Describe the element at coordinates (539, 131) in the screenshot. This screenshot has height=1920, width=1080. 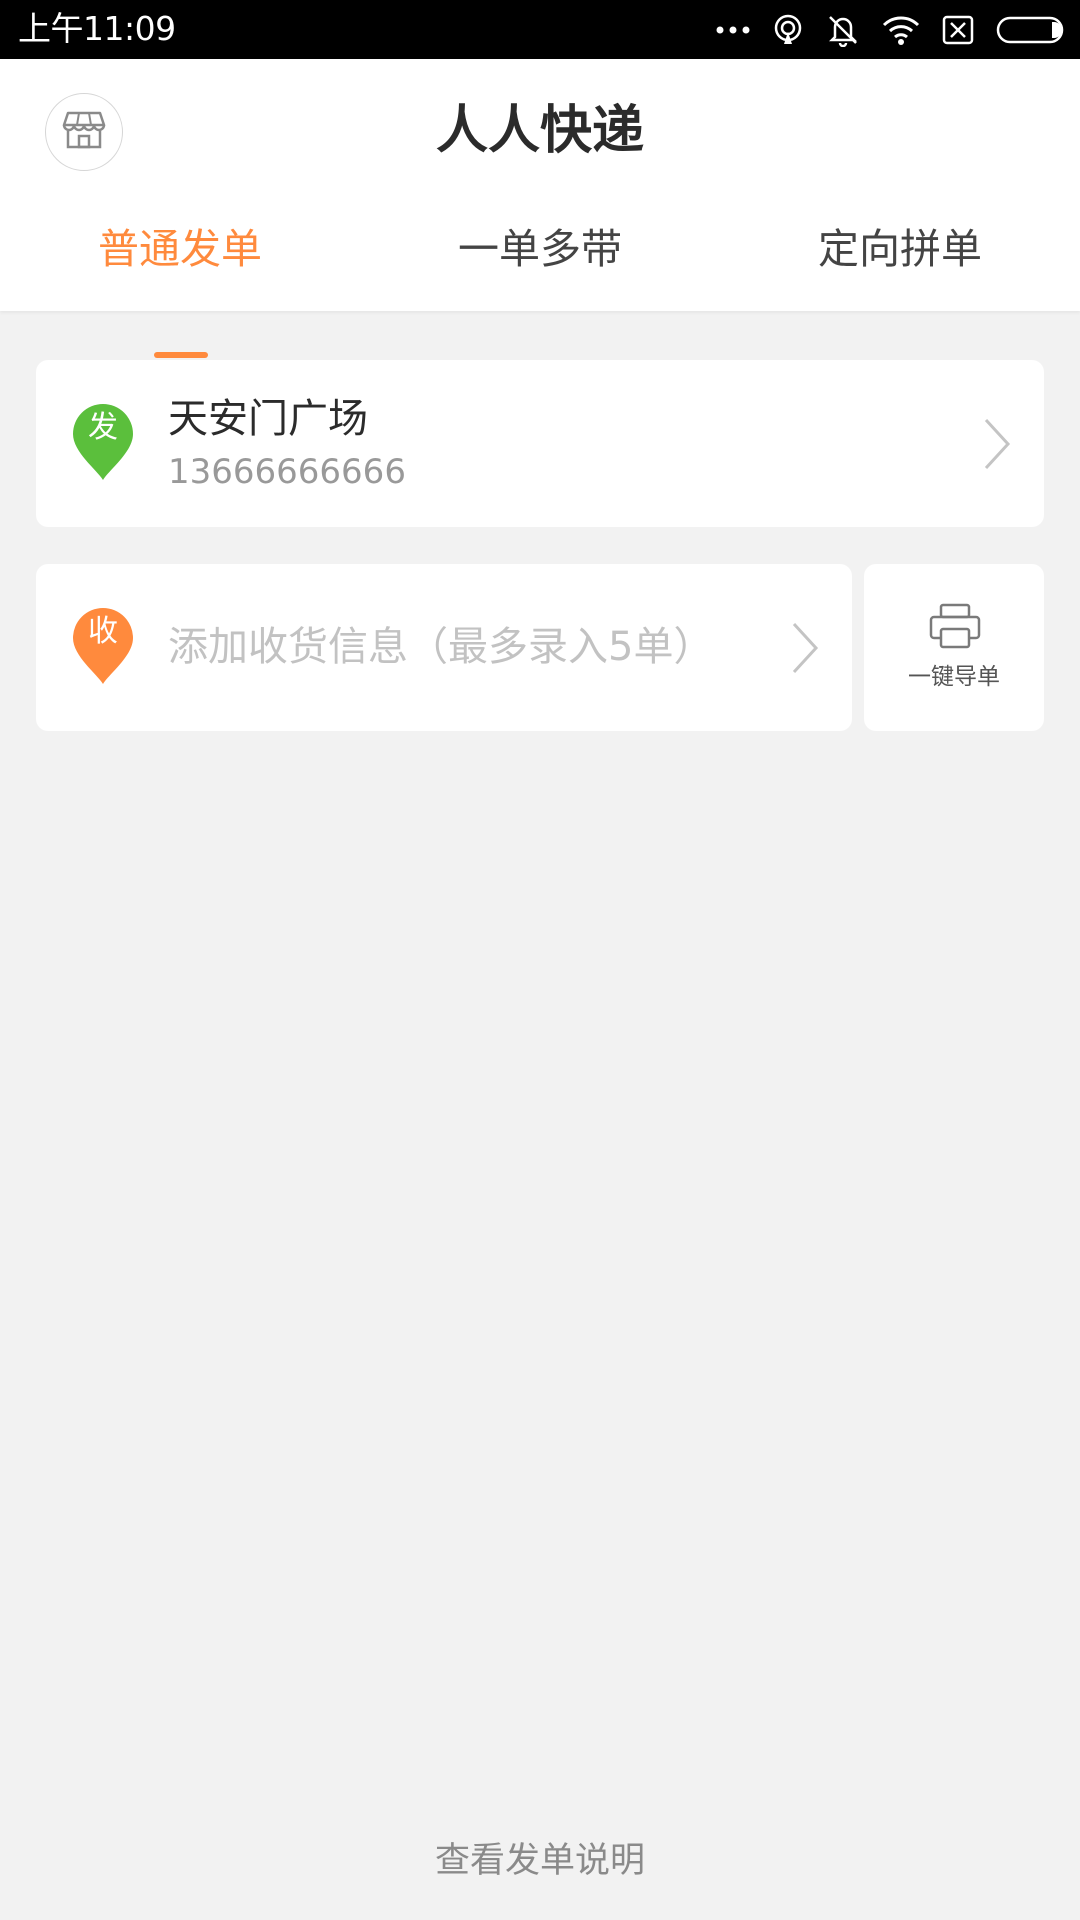
I see `page-title: 人人快递` at that location.